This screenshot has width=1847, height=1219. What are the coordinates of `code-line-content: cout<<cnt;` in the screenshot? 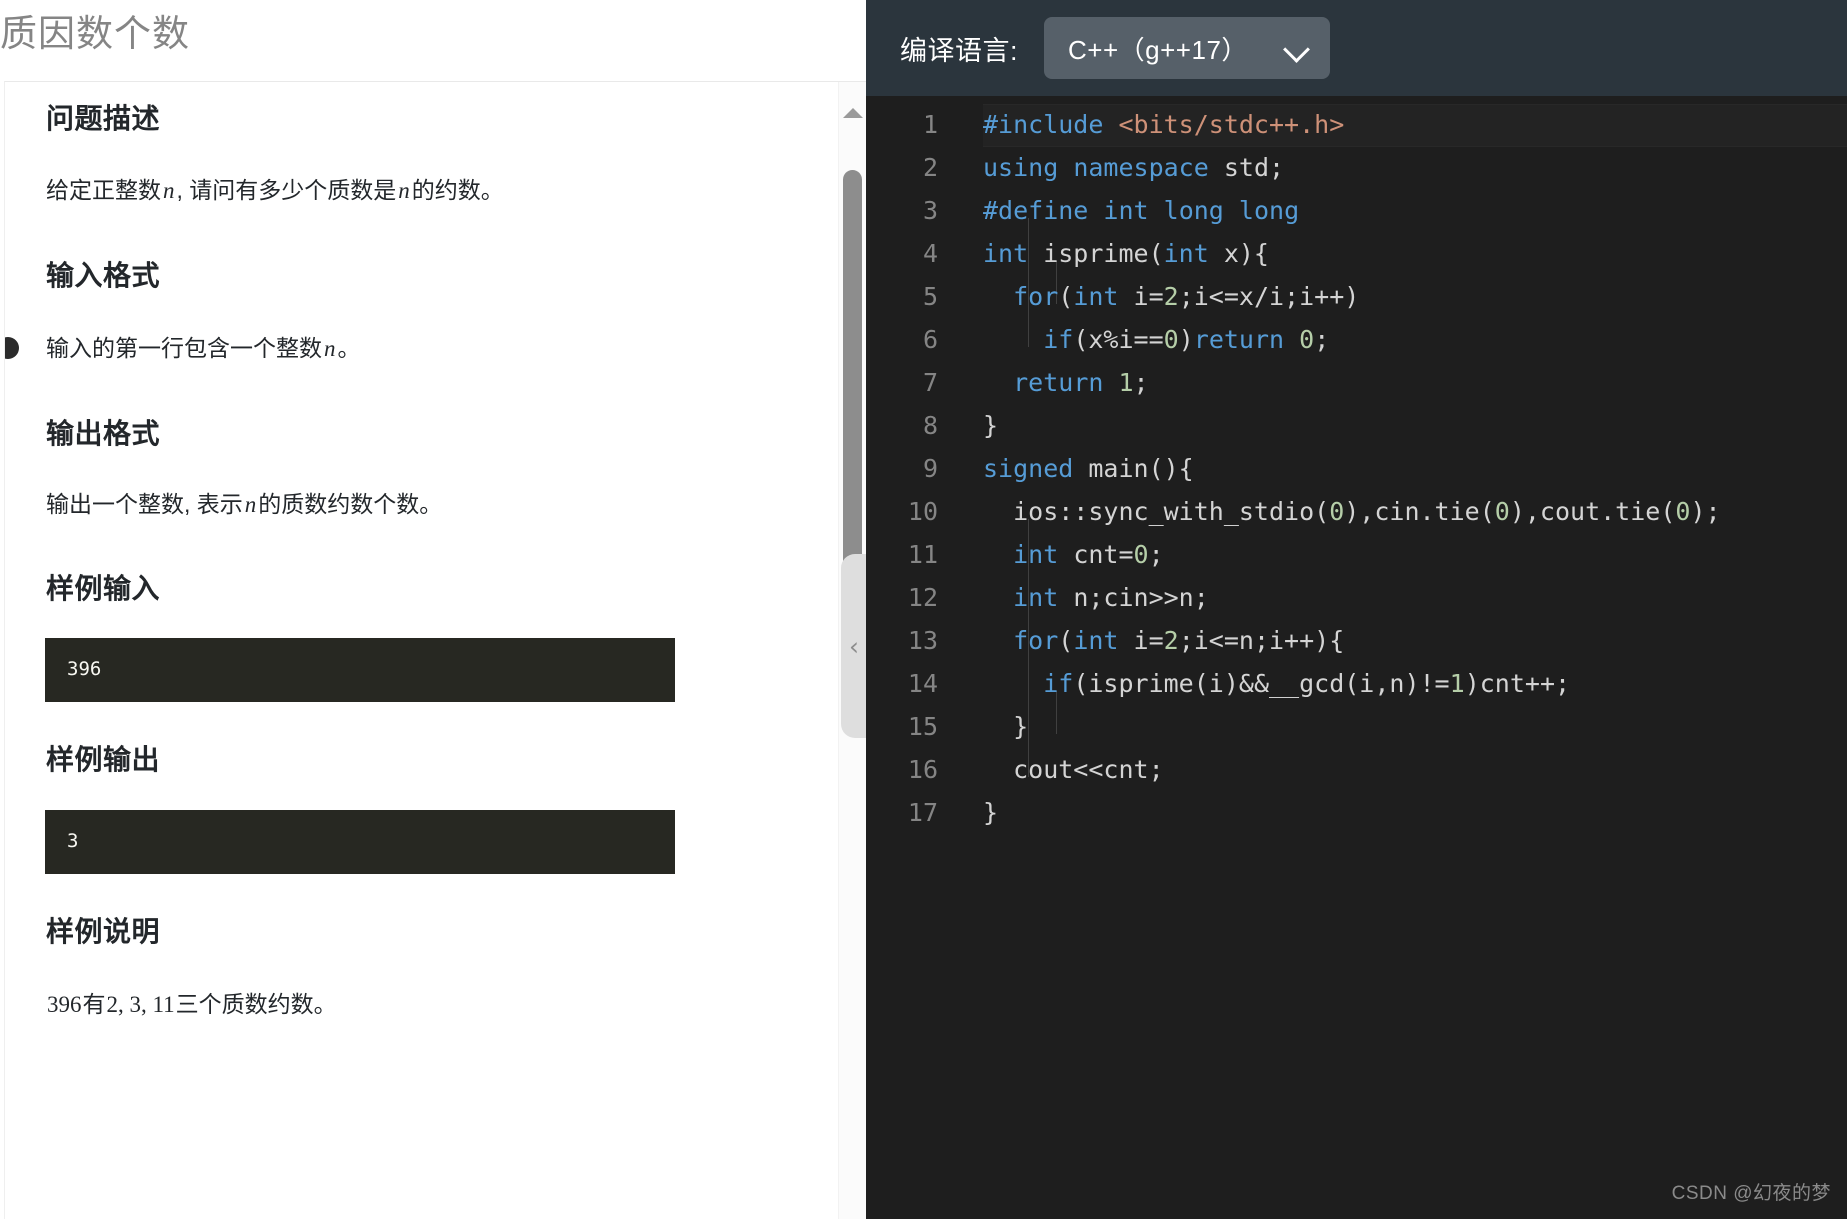 It's located at (1073, 769).